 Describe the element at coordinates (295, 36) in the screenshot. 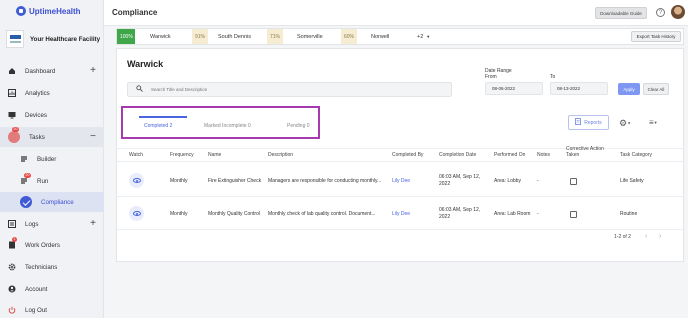

I see `location-tab-somerville: 71% Somerville` at that location.